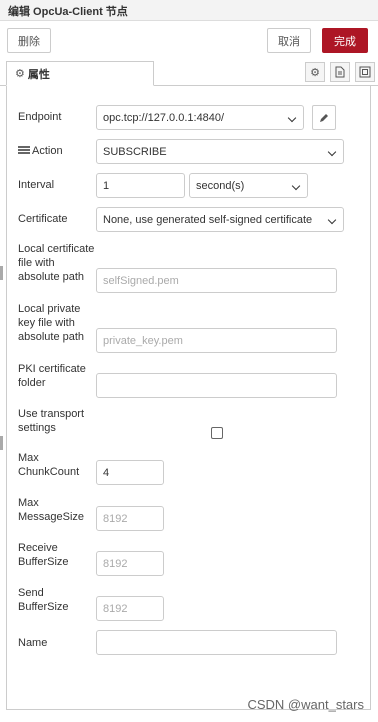 This screenshot has height=722, width=378. Describe the element at coordinates (164, 117) in the screenshot. I see `endpoint-value: opc.tcp://127.0.0.1:4840/` at that location.